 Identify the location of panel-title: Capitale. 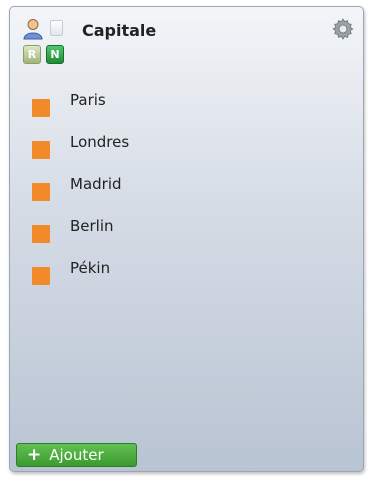
(119, 30).